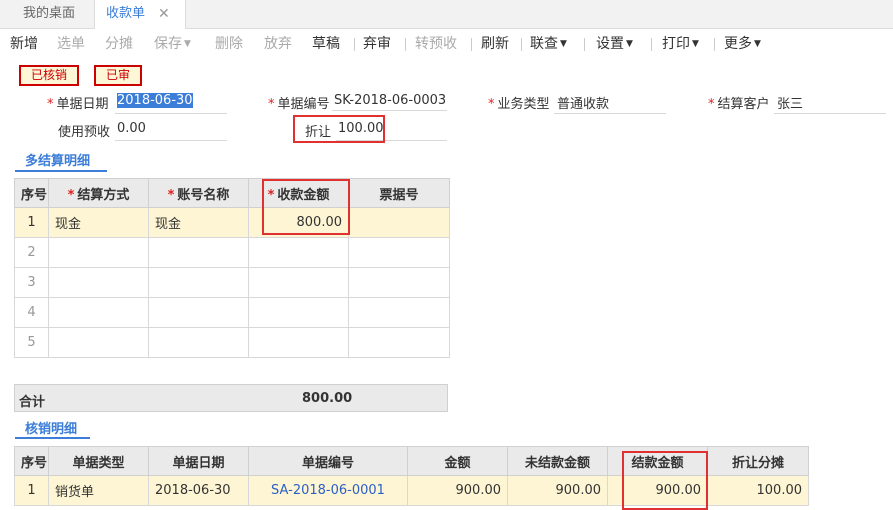 Image resolution: width=893 pixels, height=510 pixels. Describe the element at coordinates (790, 102) in the screenshot. I see `customer-field: 张三` at that location.